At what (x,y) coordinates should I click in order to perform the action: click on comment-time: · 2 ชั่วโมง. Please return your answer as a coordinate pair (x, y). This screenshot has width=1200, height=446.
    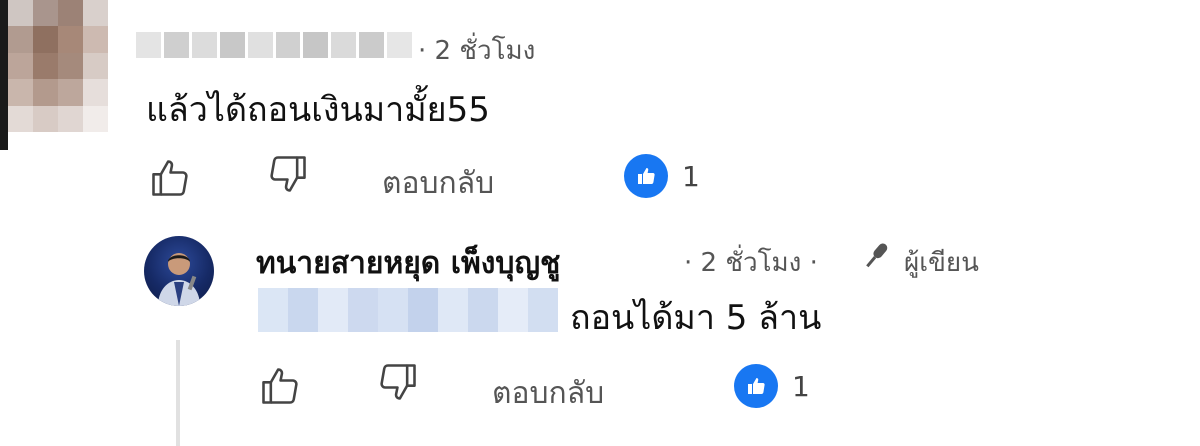
    Looking at the image, I should click on (476, 50).